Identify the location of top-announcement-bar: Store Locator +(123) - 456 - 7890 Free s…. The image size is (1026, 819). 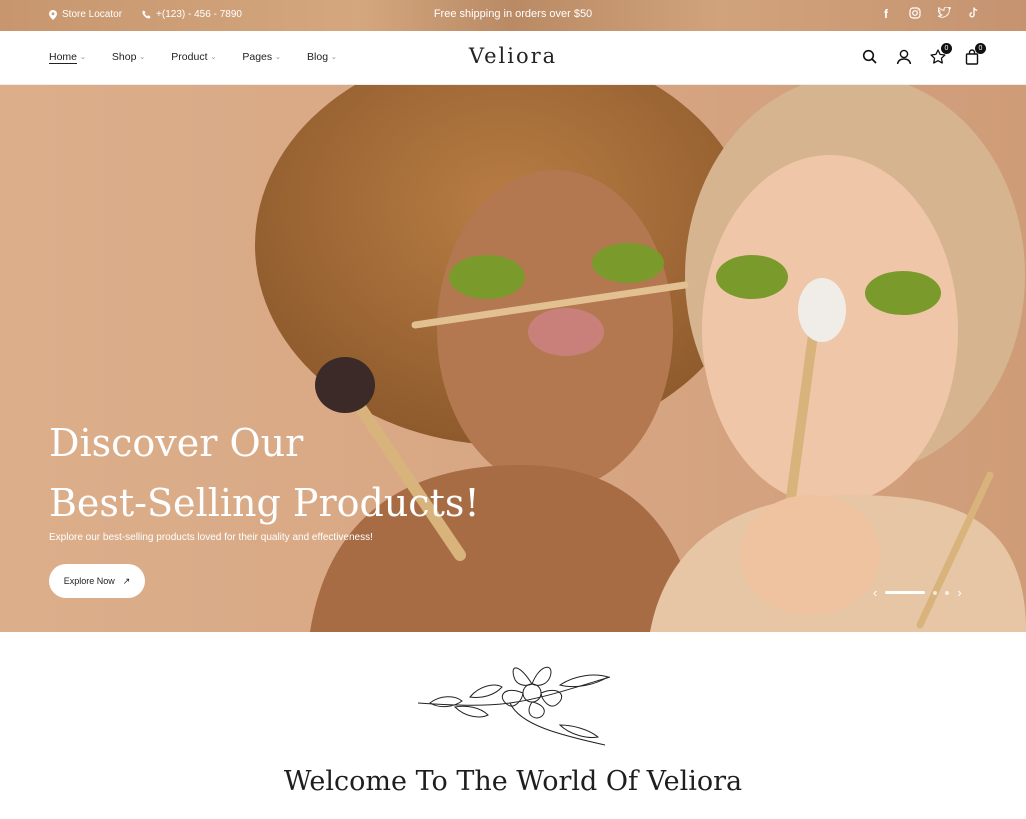
(513, 15).